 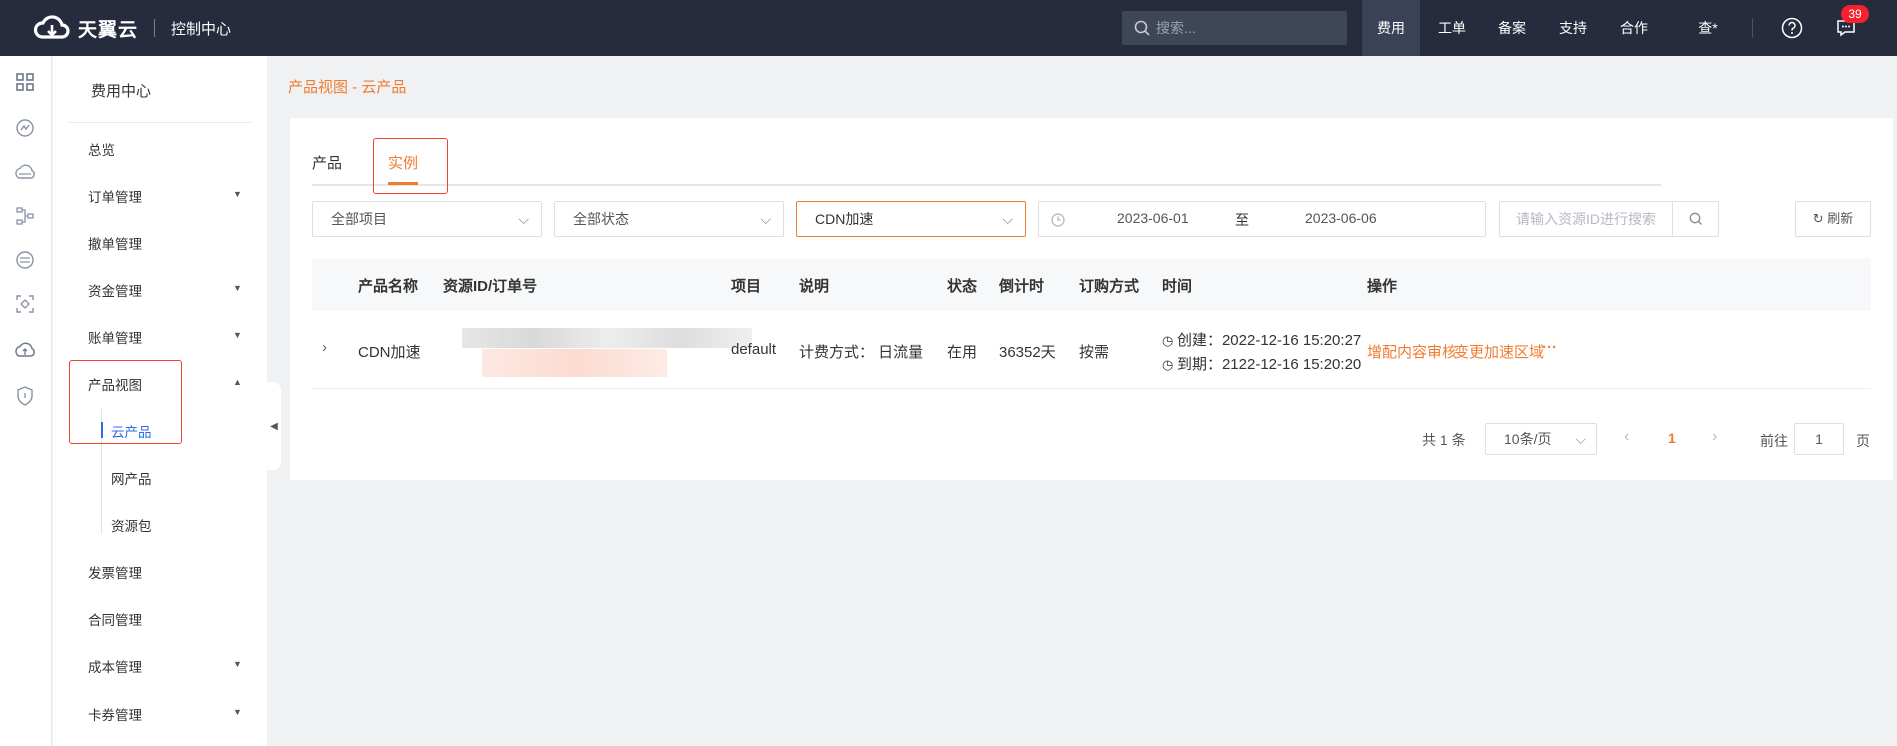 I want to click on prev-page-icon: ‹, so click(x=1626, y=437).